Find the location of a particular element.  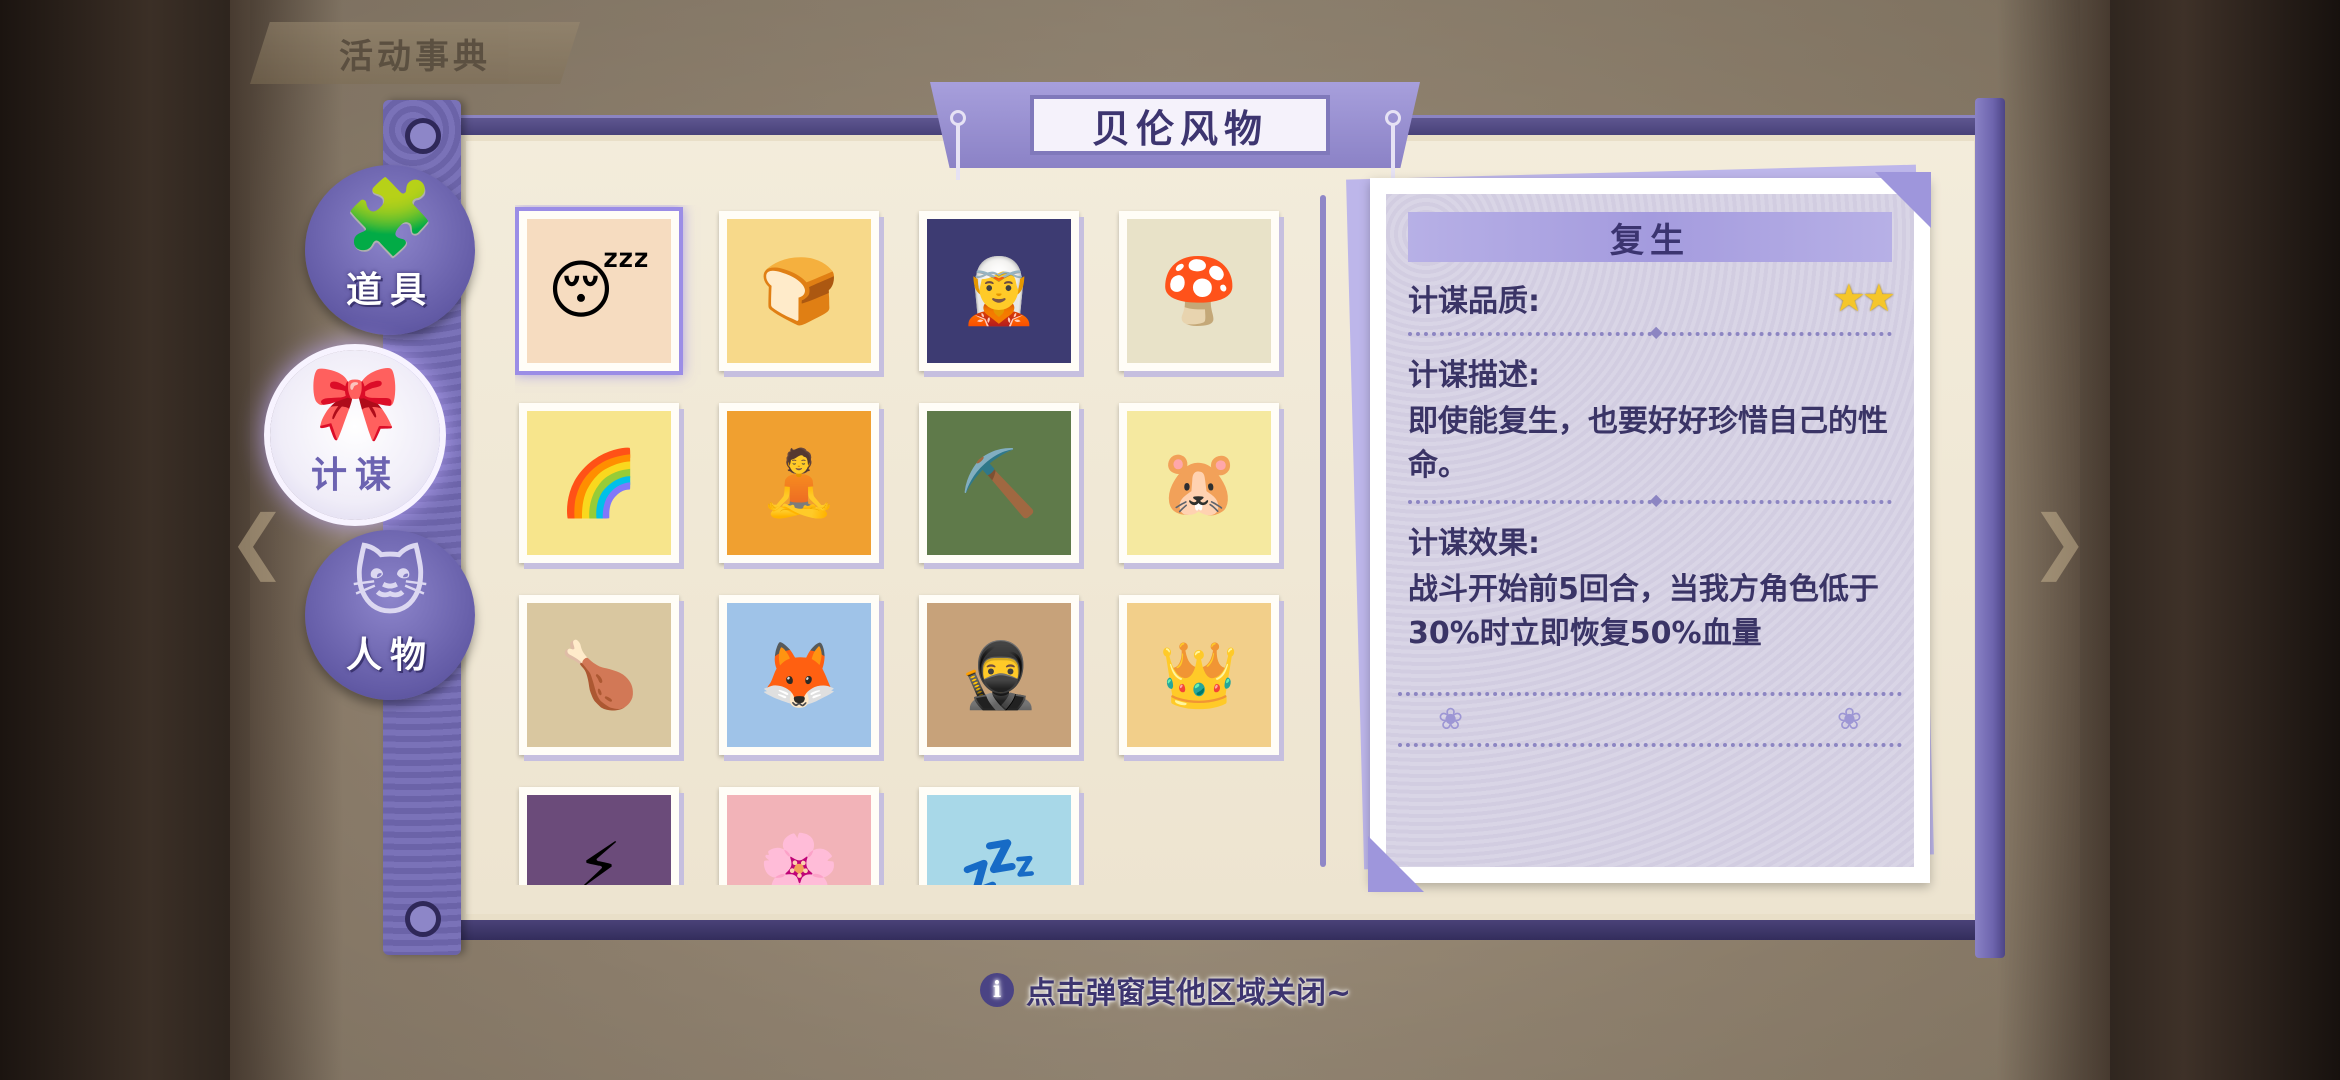

card-toast: 🍞 is located at coordinates (799, 291).